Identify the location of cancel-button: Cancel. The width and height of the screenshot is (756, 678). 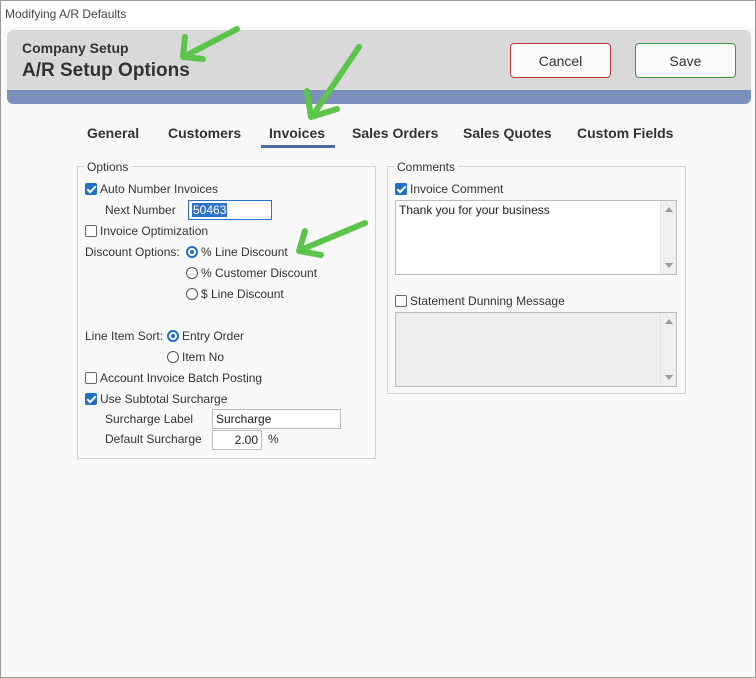
(560, 60).